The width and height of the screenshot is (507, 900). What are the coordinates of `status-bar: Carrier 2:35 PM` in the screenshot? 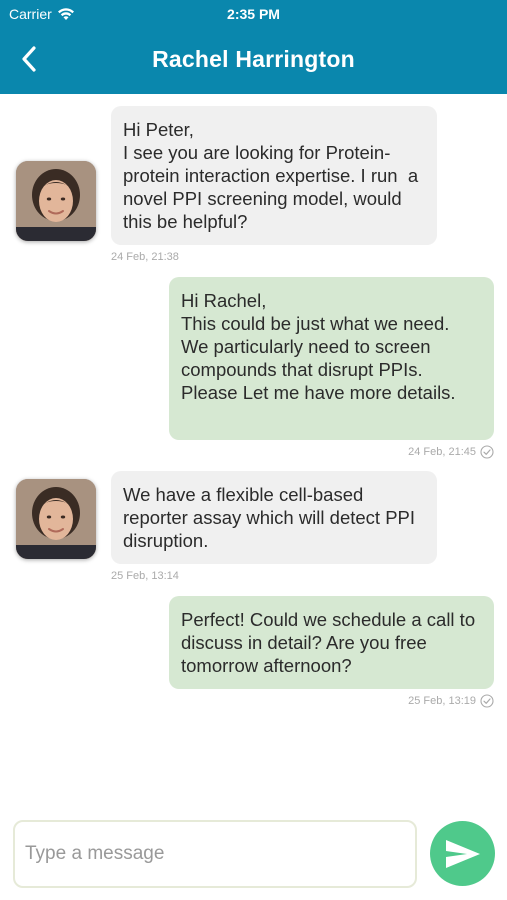 It's located at (253, 14).